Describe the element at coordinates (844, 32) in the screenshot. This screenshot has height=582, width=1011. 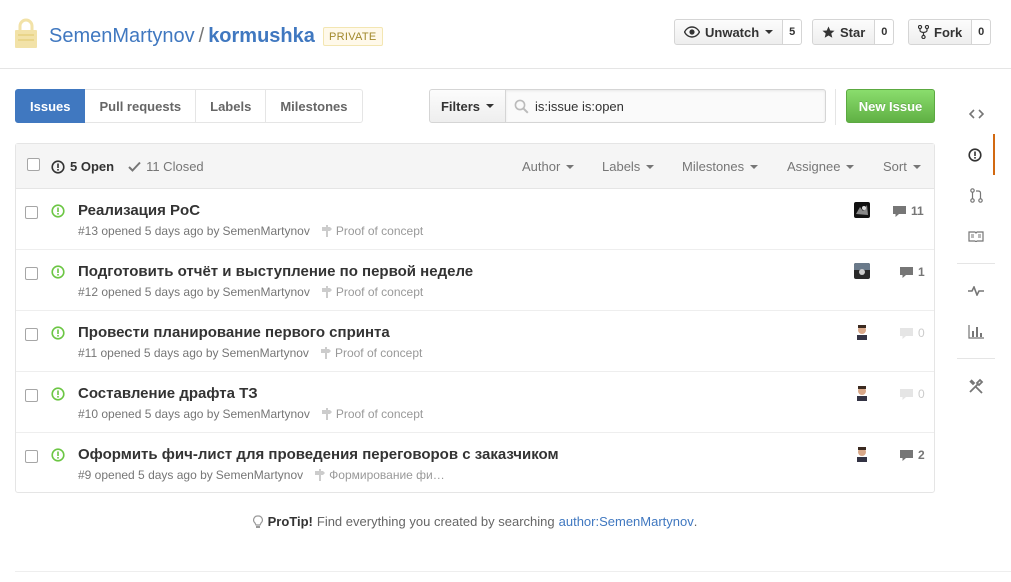
I see `star-button: Star` at that location.